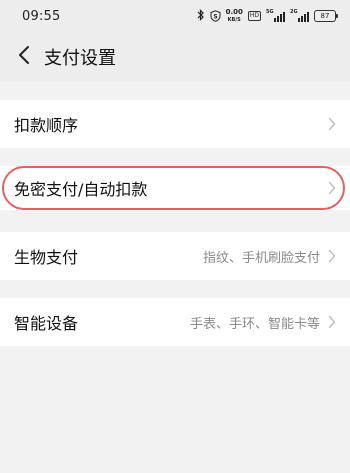  I want to click on signal-2g-icon: 2G, so click(299, 15).